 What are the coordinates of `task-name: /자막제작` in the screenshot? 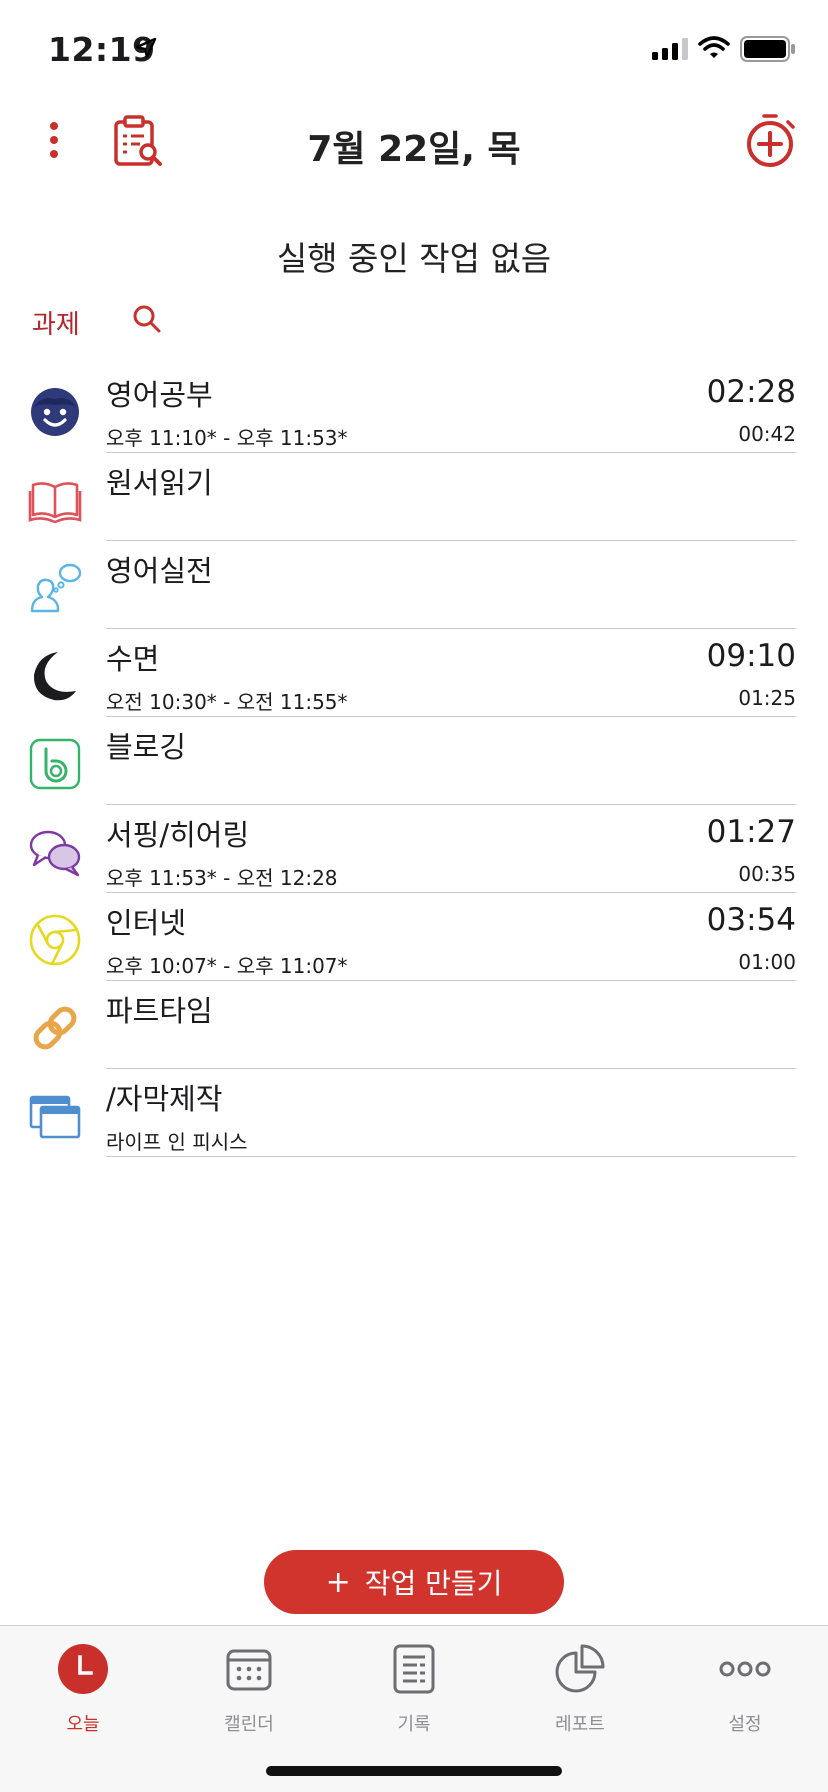 It's located at (164, 1099).